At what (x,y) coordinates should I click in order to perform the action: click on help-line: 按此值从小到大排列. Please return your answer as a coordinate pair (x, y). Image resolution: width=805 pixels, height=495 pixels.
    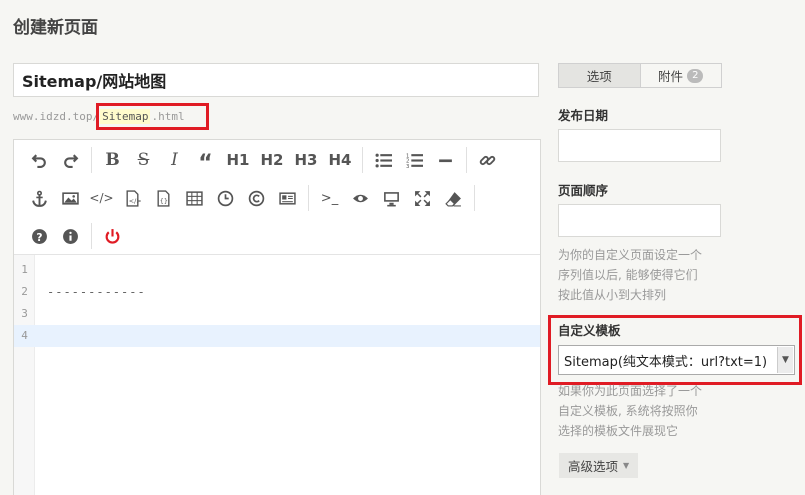
    Looking at the image, I should click on (612, 295).